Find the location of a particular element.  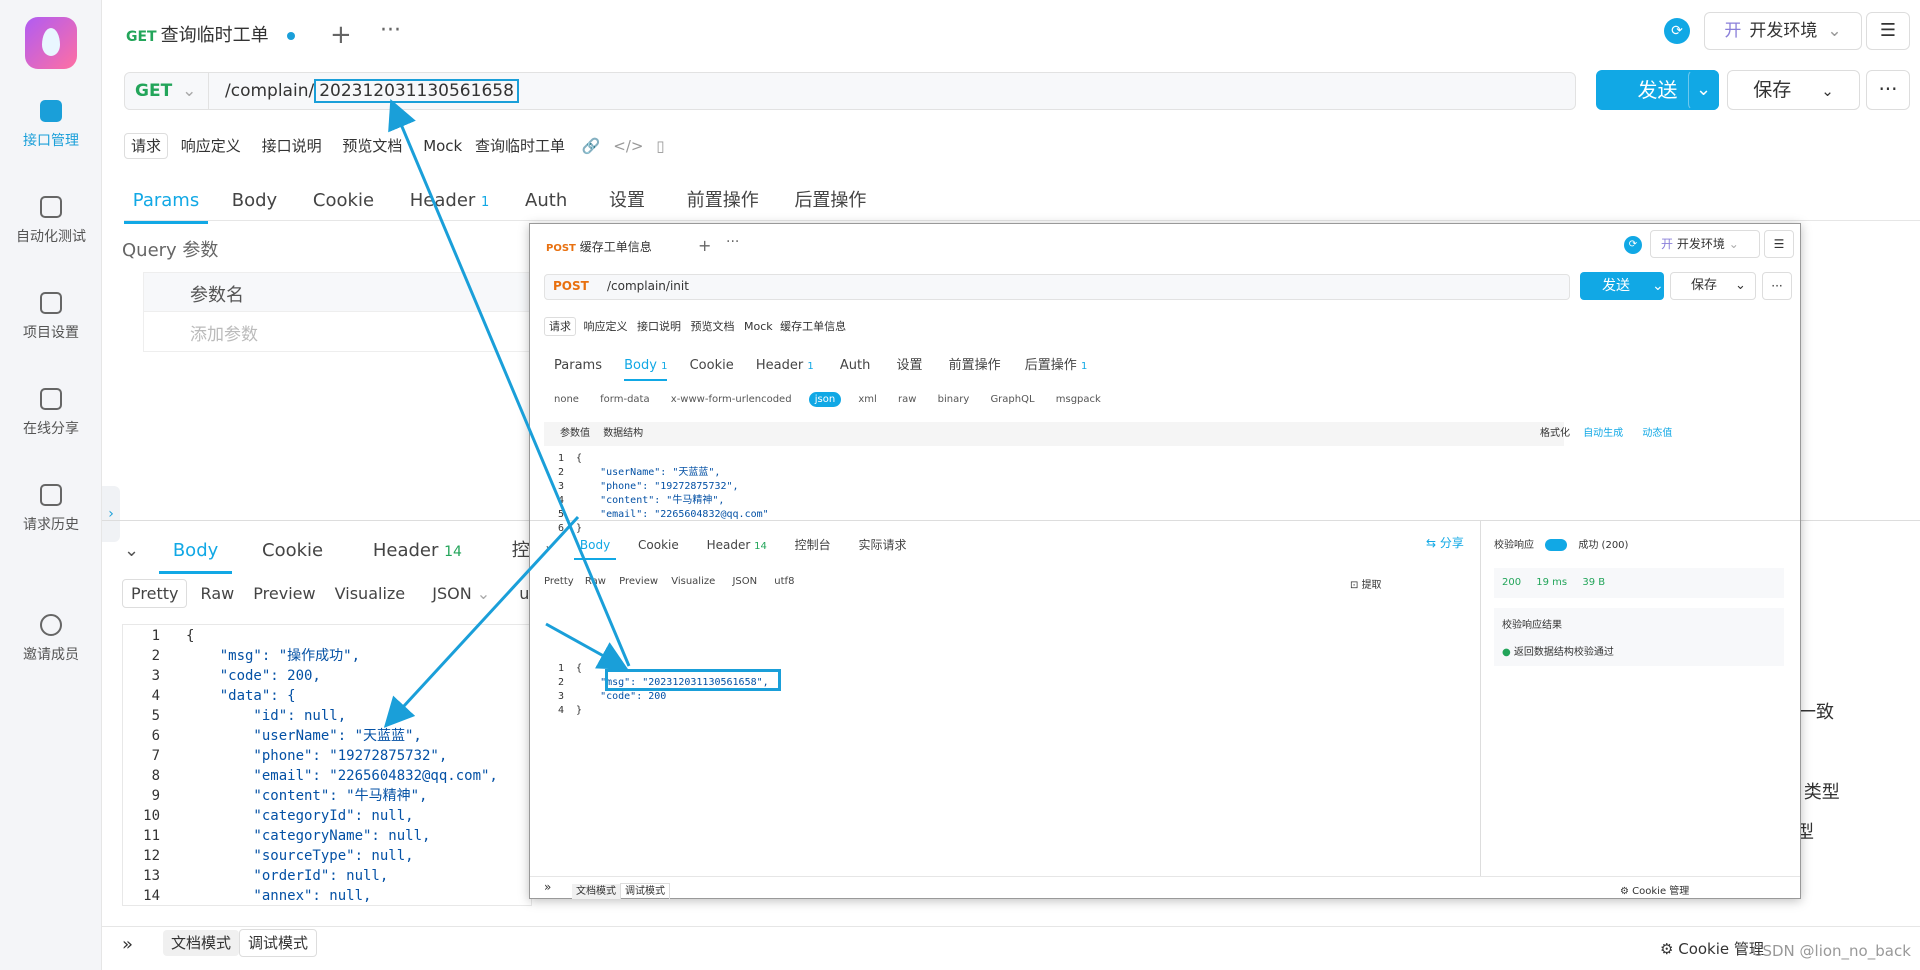

annotation-arrows is located at coordinates (507, 413).